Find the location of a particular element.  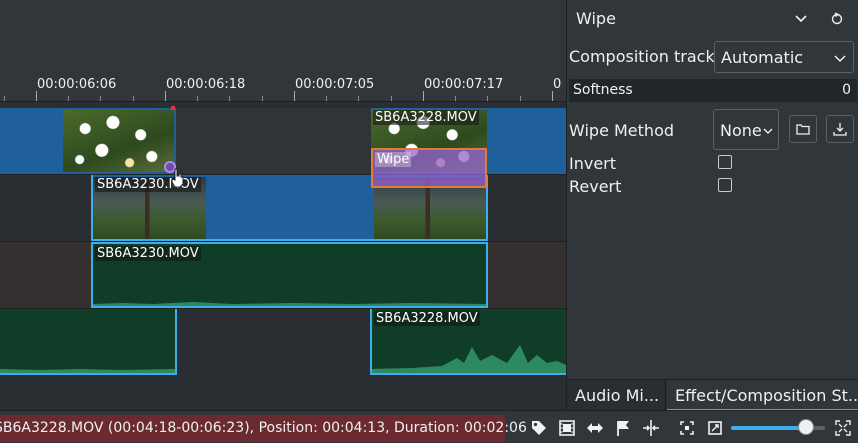

ruler-tick-label: 00:00:06:06 is located at coordinates (77, 84).